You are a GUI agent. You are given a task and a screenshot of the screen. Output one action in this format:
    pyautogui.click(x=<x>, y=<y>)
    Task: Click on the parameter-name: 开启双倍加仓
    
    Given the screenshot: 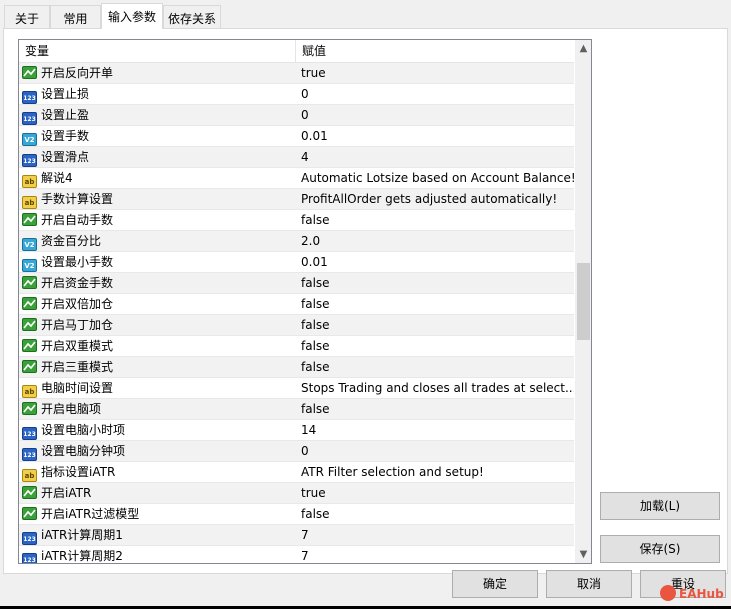 What is the action you would take?
    pyautogui.click(x=77, y=304)
    